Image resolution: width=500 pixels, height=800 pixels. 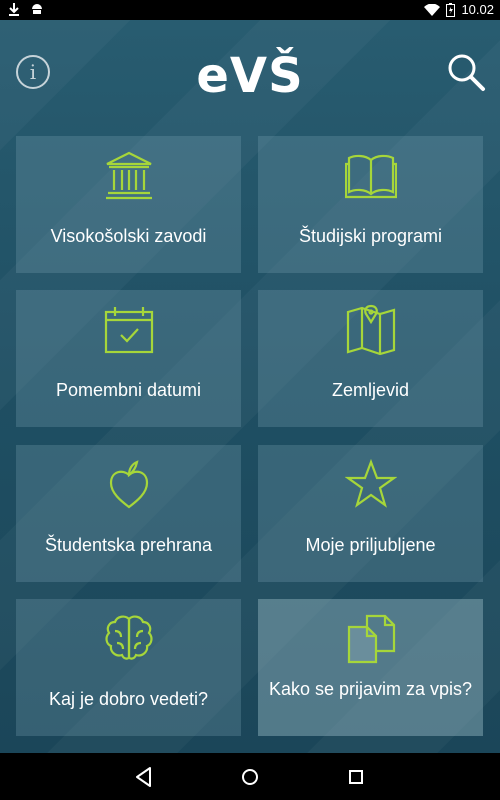 I want to click on battery-icon, so click(x=451, y=9).